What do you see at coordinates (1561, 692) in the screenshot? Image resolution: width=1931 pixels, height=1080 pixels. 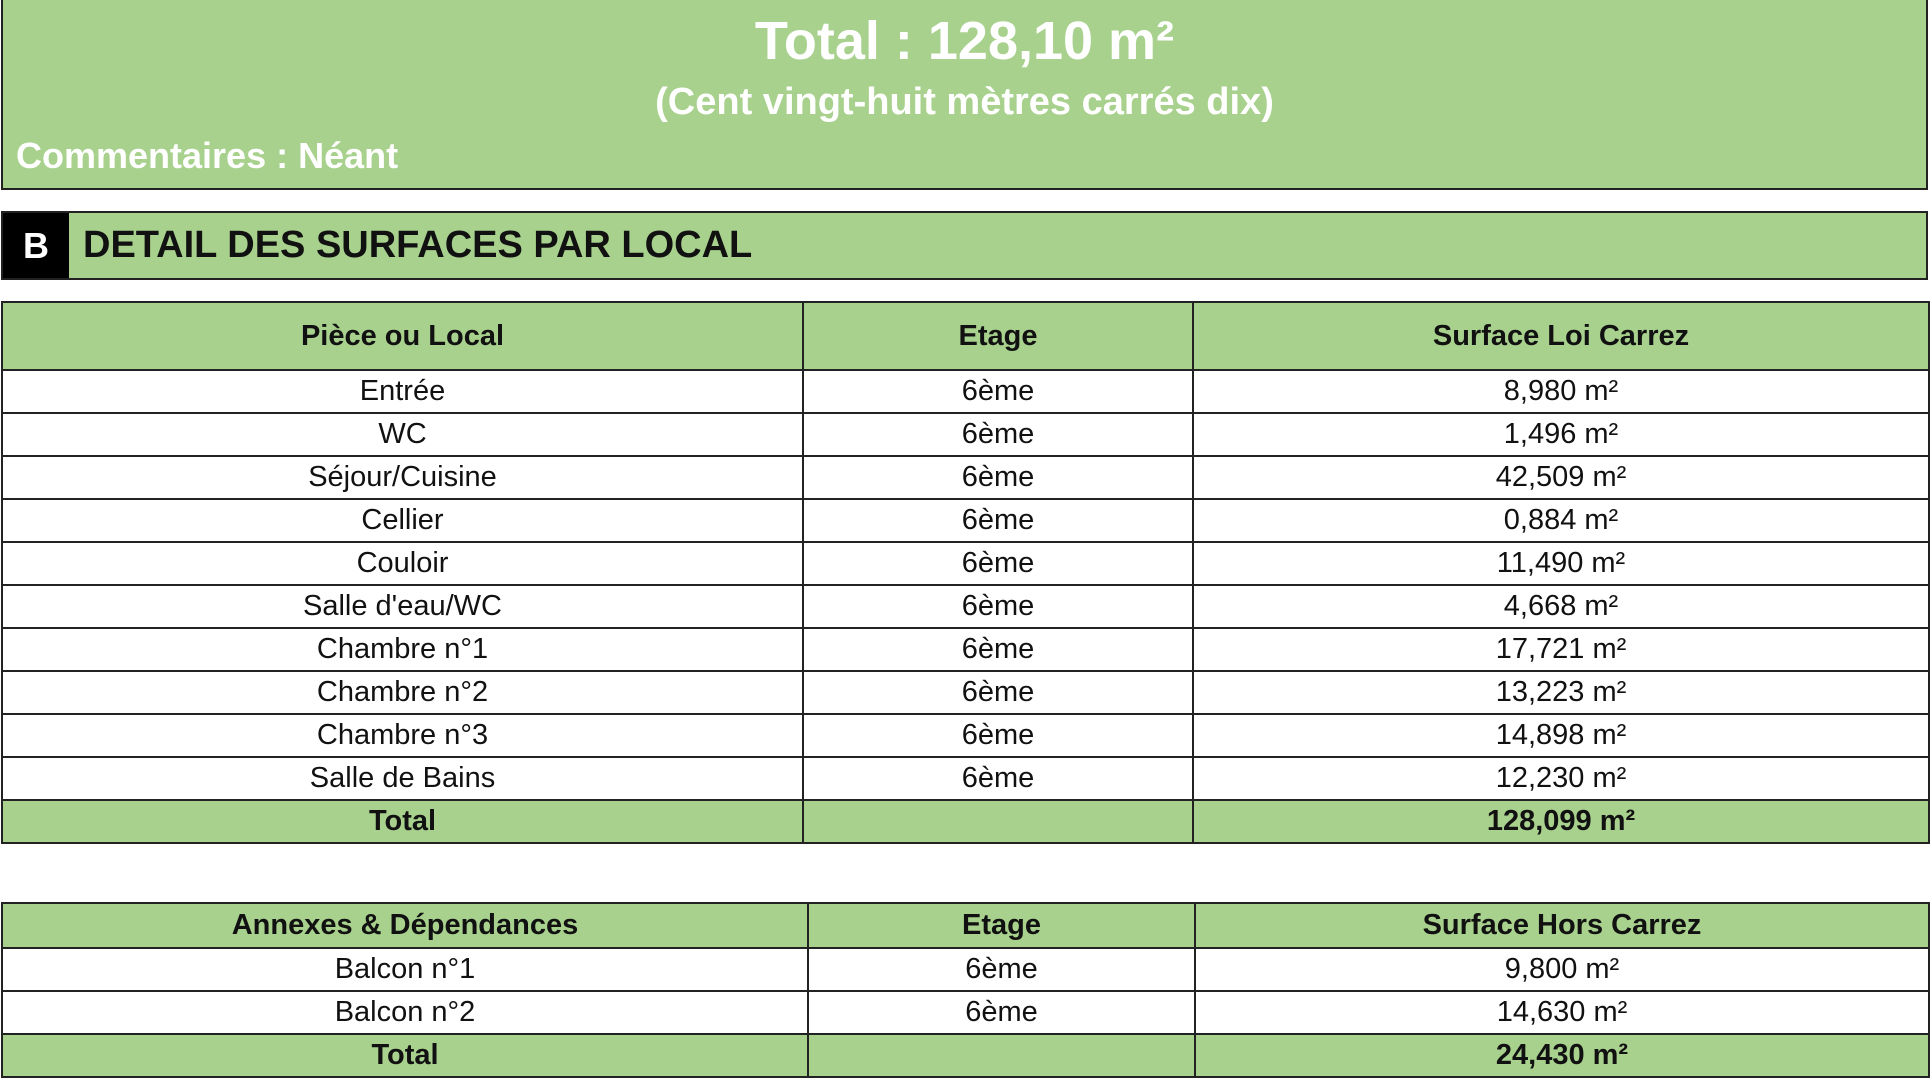 I see `cell-surface: 13,223 m²` at bounding box center [1561, 692].